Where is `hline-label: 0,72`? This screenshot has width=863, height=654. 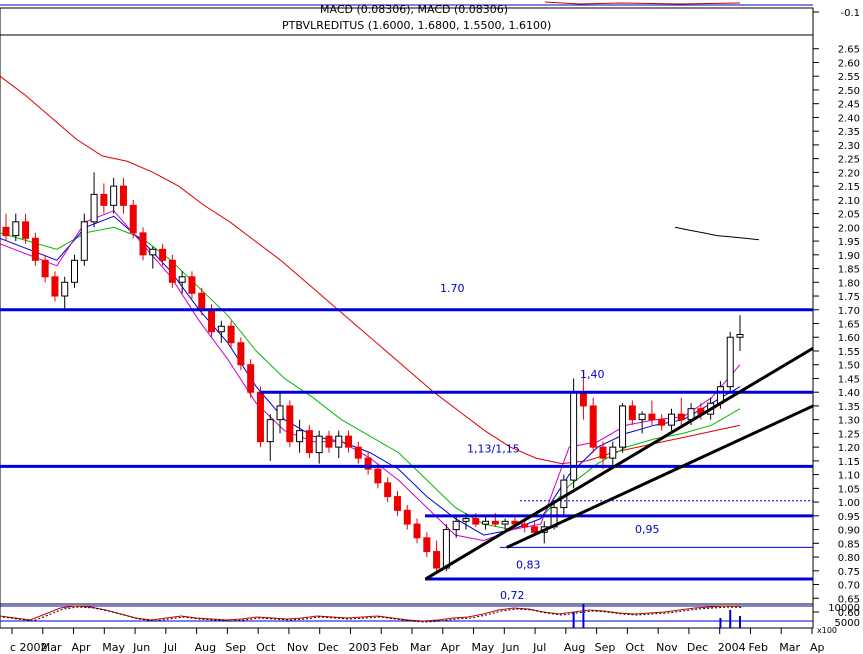
hline-label: 0,72 is located at coordinates (512, 595).